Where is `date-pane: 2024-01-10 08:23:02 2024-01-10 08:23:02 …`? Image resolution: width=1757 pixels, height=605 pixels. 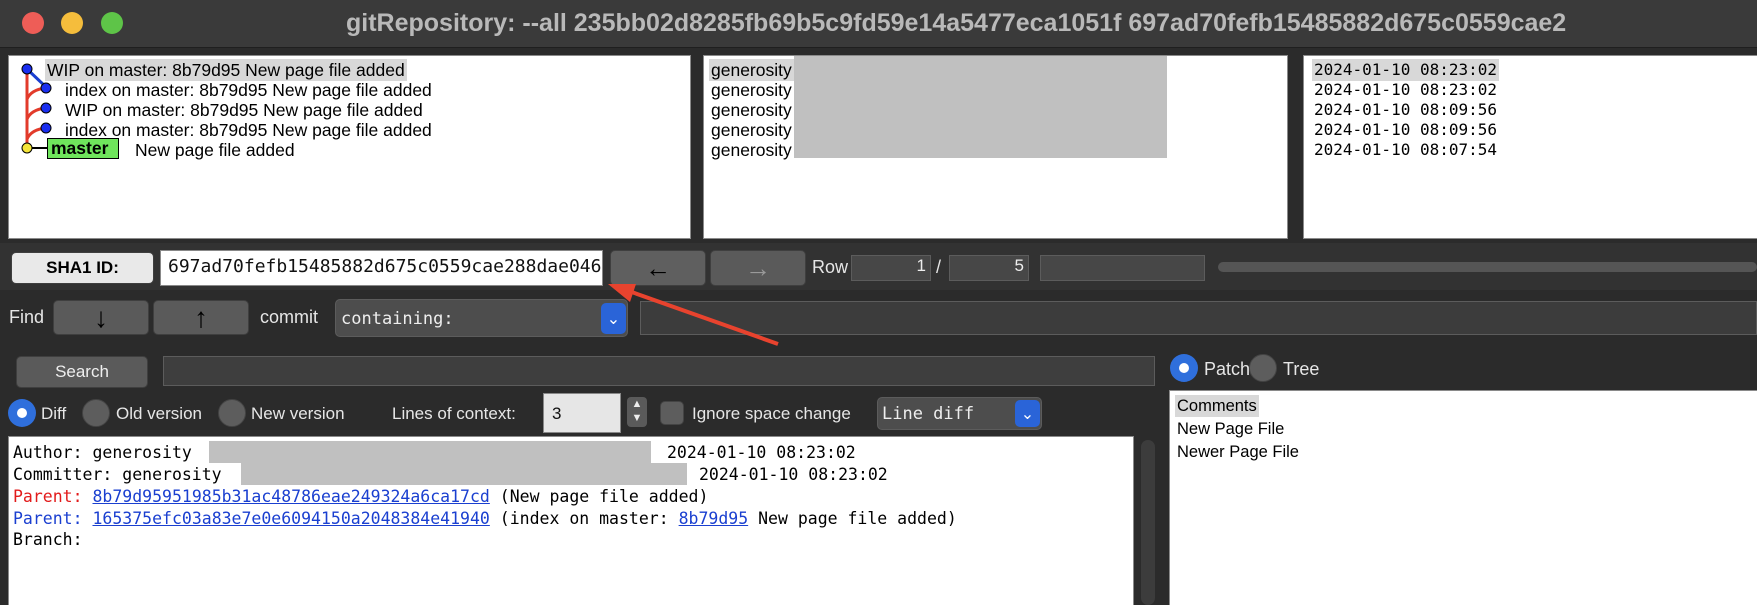
date-pane: 2024-01-10 08:23:02 2024-01-10 08:23:02 … is located at coordinates (1530, 147).